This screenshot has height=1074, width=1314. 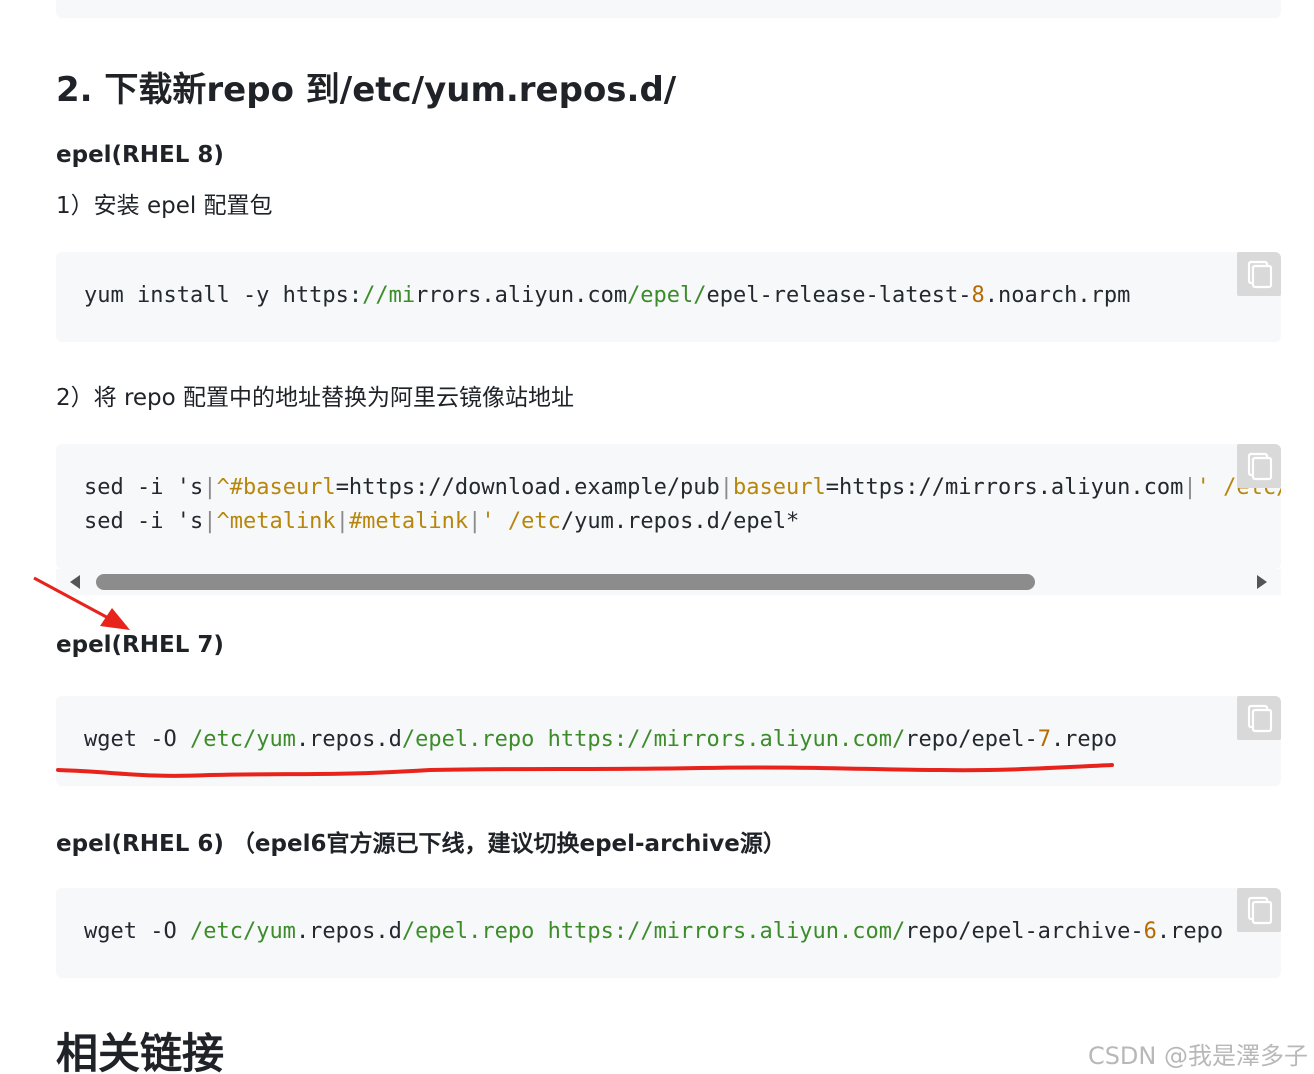 What do you see at coordinates (315, 398) in the screenshot?
I see `rhel8-step2: 2）将 repo 配置中的地址替换为阿里云镜像站地址` at bounding box center [315, 398].